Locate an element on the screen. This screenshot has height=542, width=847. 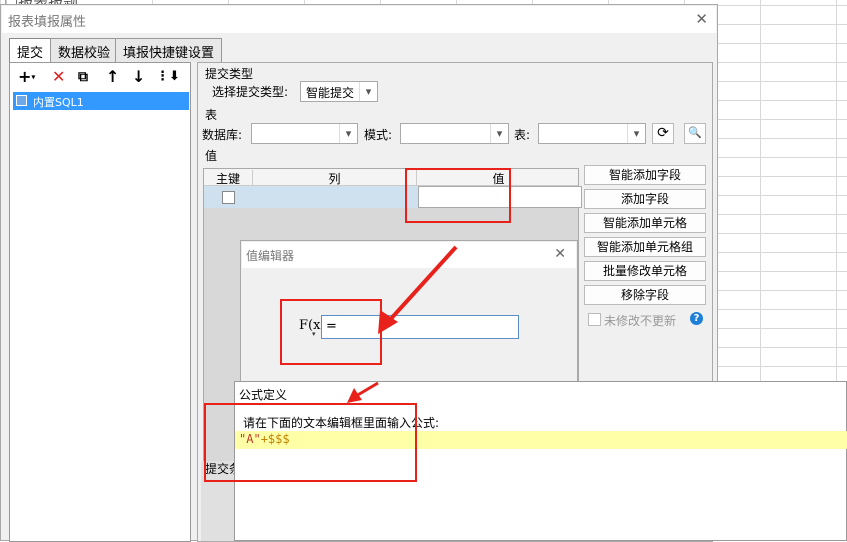
sort-icon: ⋮⬇ is located at coordinates (168, 77).